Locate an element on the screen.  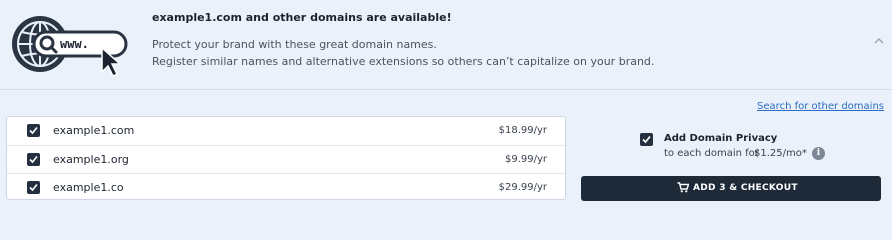
list-item: example1.co $29.99/yr is located at coordinates (286, 187).